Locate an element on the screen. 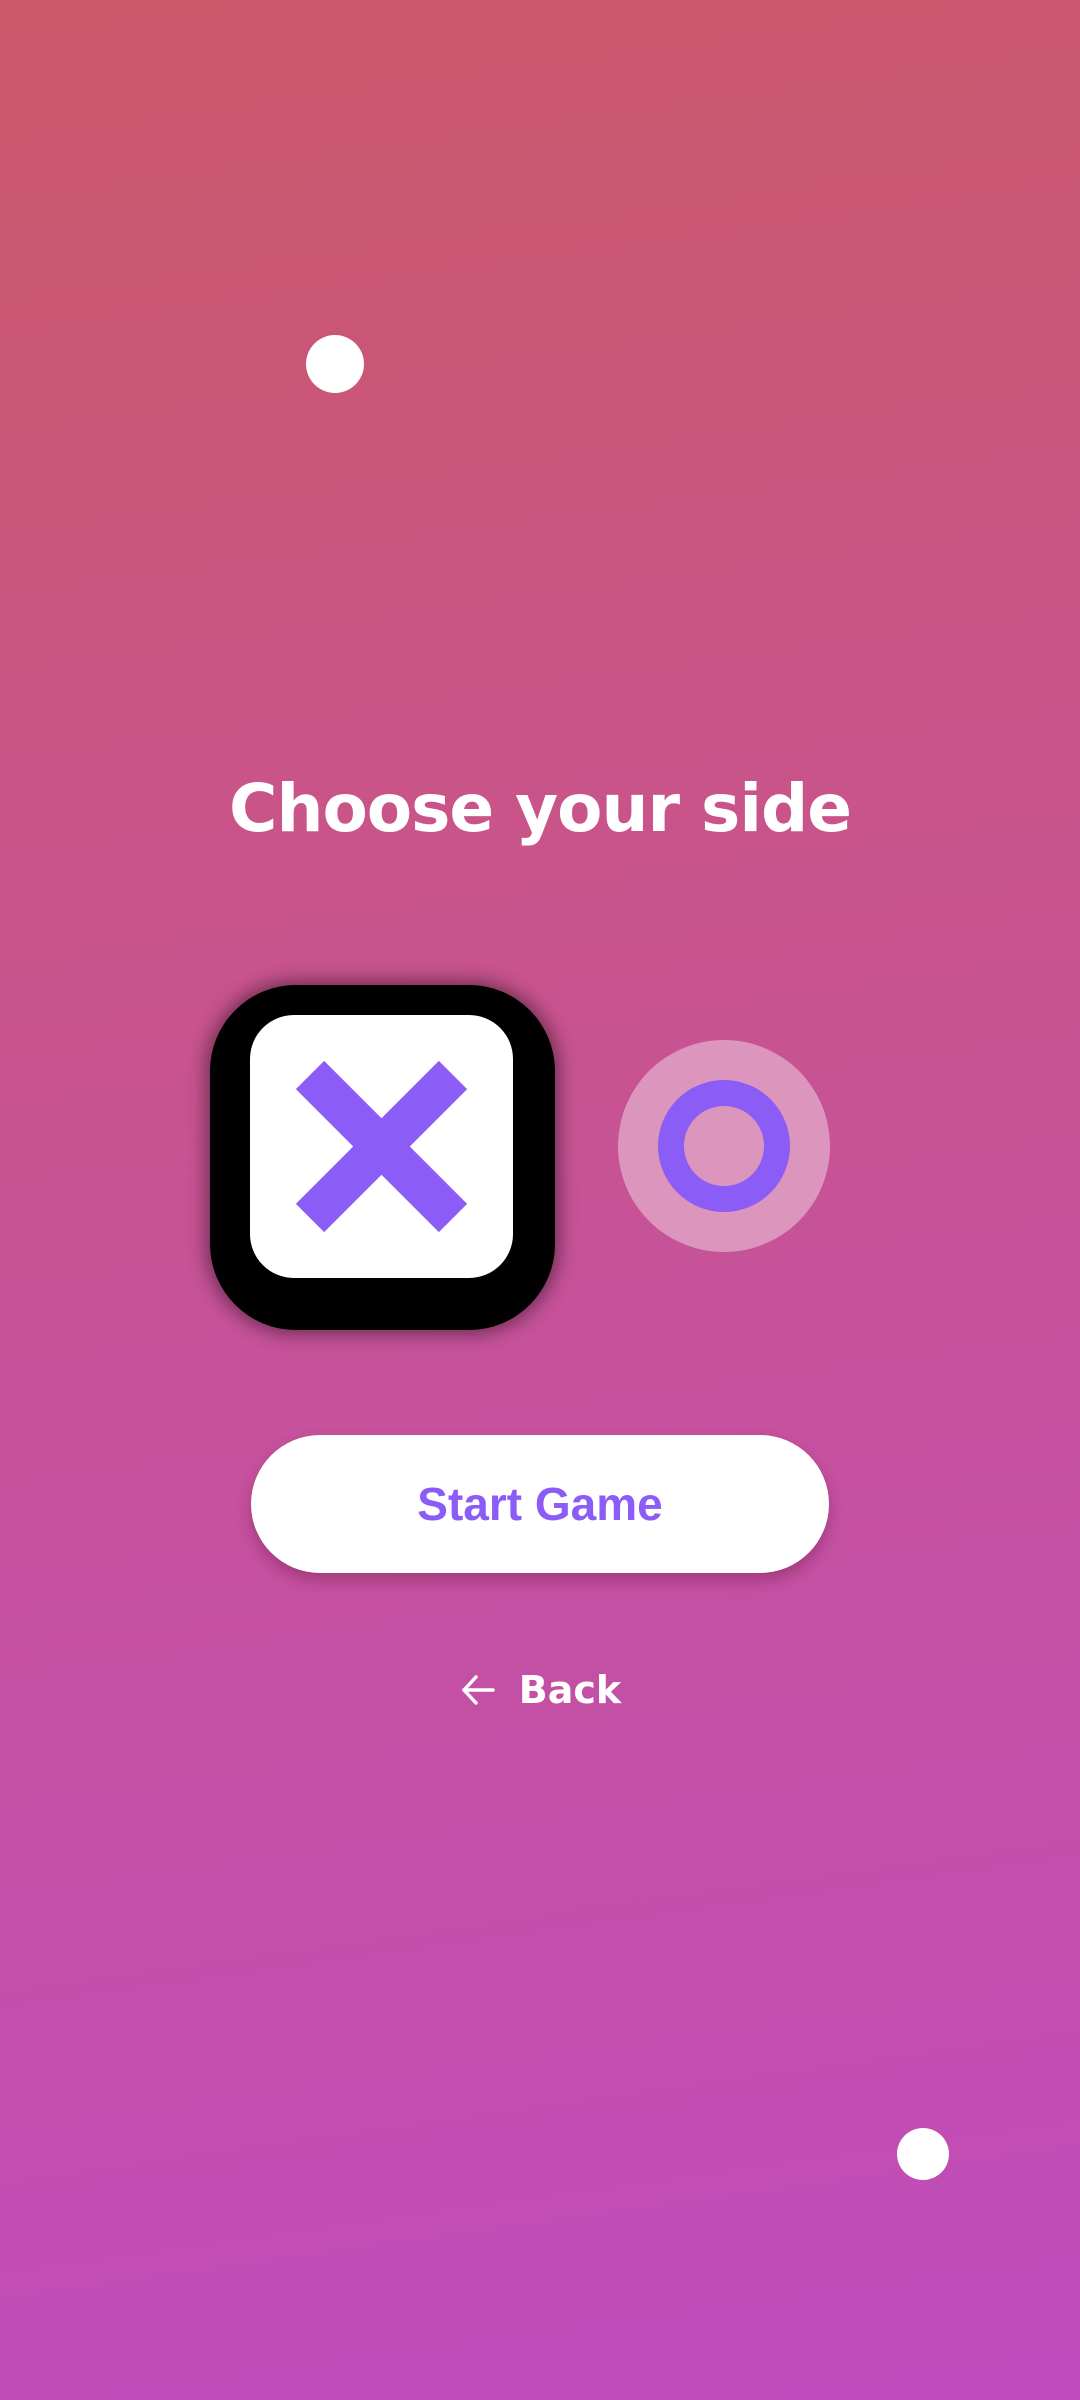  side-o-option is located at coordinates (724, 1146).